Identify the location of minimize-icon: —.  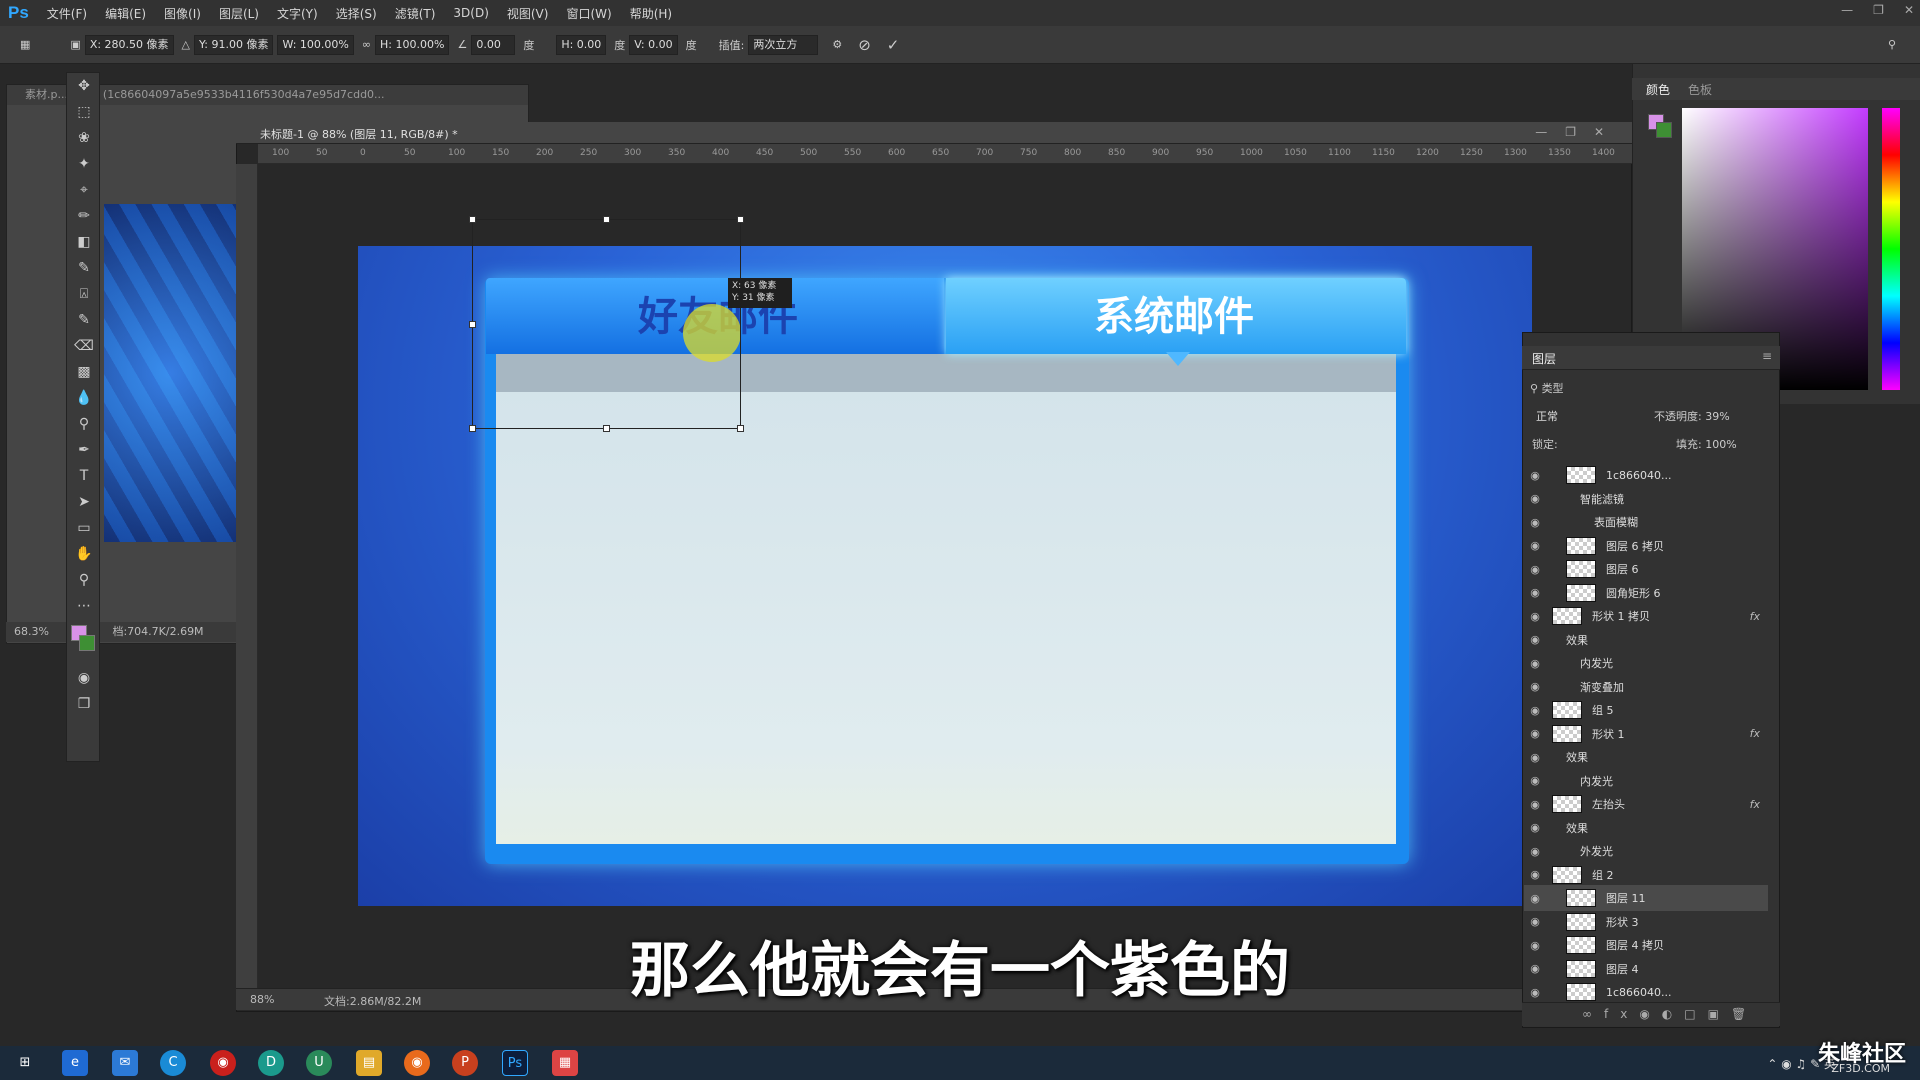
(1847, 10).